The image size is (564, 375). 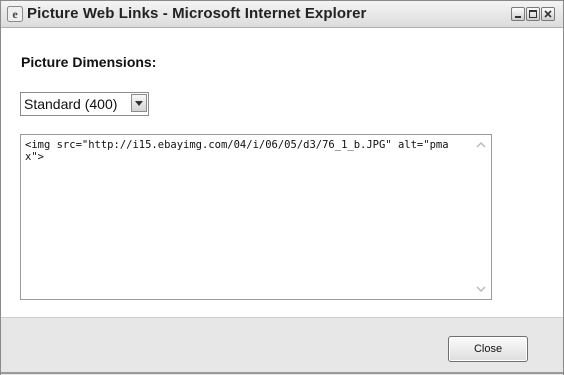 I want to click on picture-dimensions-heading: Picture Dimensions:, so click(x=89, y=62).